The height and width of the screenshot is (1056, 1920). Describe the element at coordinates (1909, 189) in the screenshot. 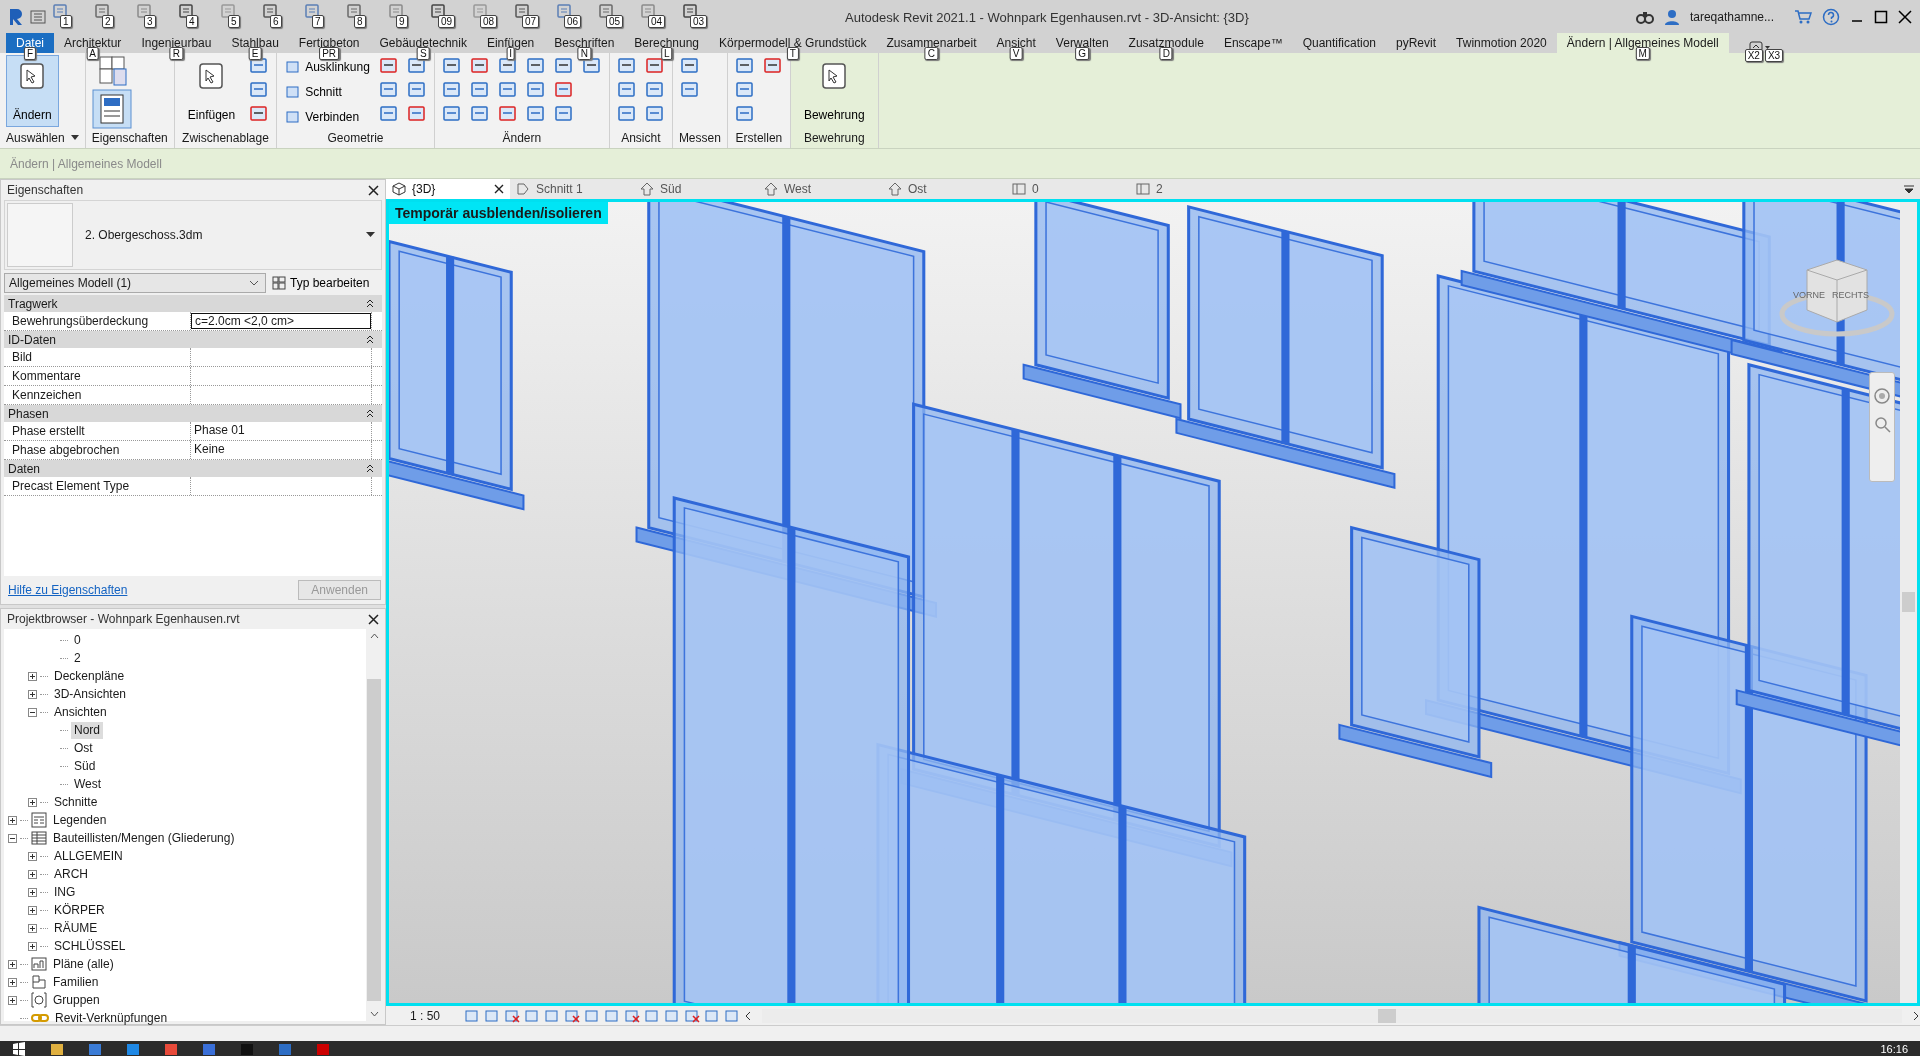

I see `tab-menu-icon` at that location.